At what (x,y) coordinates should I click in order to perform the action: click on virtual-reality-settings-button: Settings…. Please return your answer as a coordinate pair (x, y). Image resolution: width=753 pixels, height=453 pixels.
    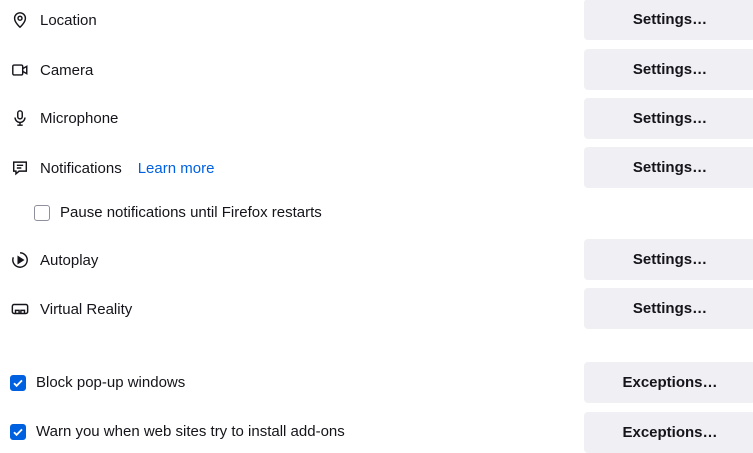
    Looking at the image, I should click on (668, 308).